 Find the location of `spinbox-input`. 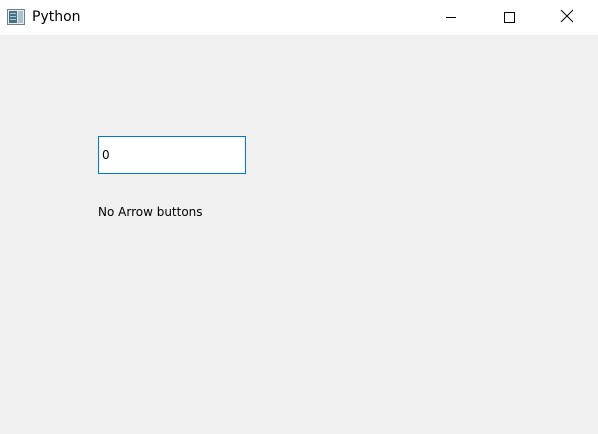

spinbox-input is located at coordinates (172, 155).